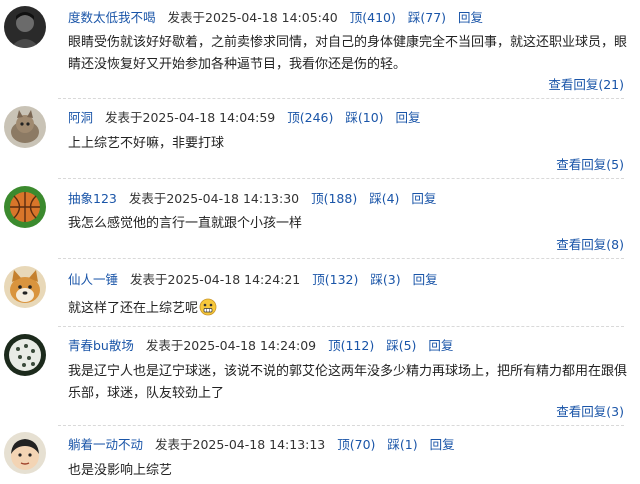  What do you see at coordinates (348, 309) in the screenshot?
I see `comment-text: 就这样了还在上综艺呢` at bounding box center [348, 309].